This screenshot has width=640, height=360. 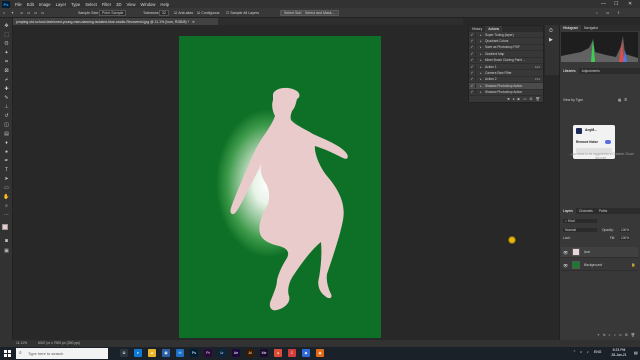 What do you see at coordinates (580, 221) in the screenshot?
I see `layers-filter-select: ⌕ Kind` at bounding box center [580, 221].